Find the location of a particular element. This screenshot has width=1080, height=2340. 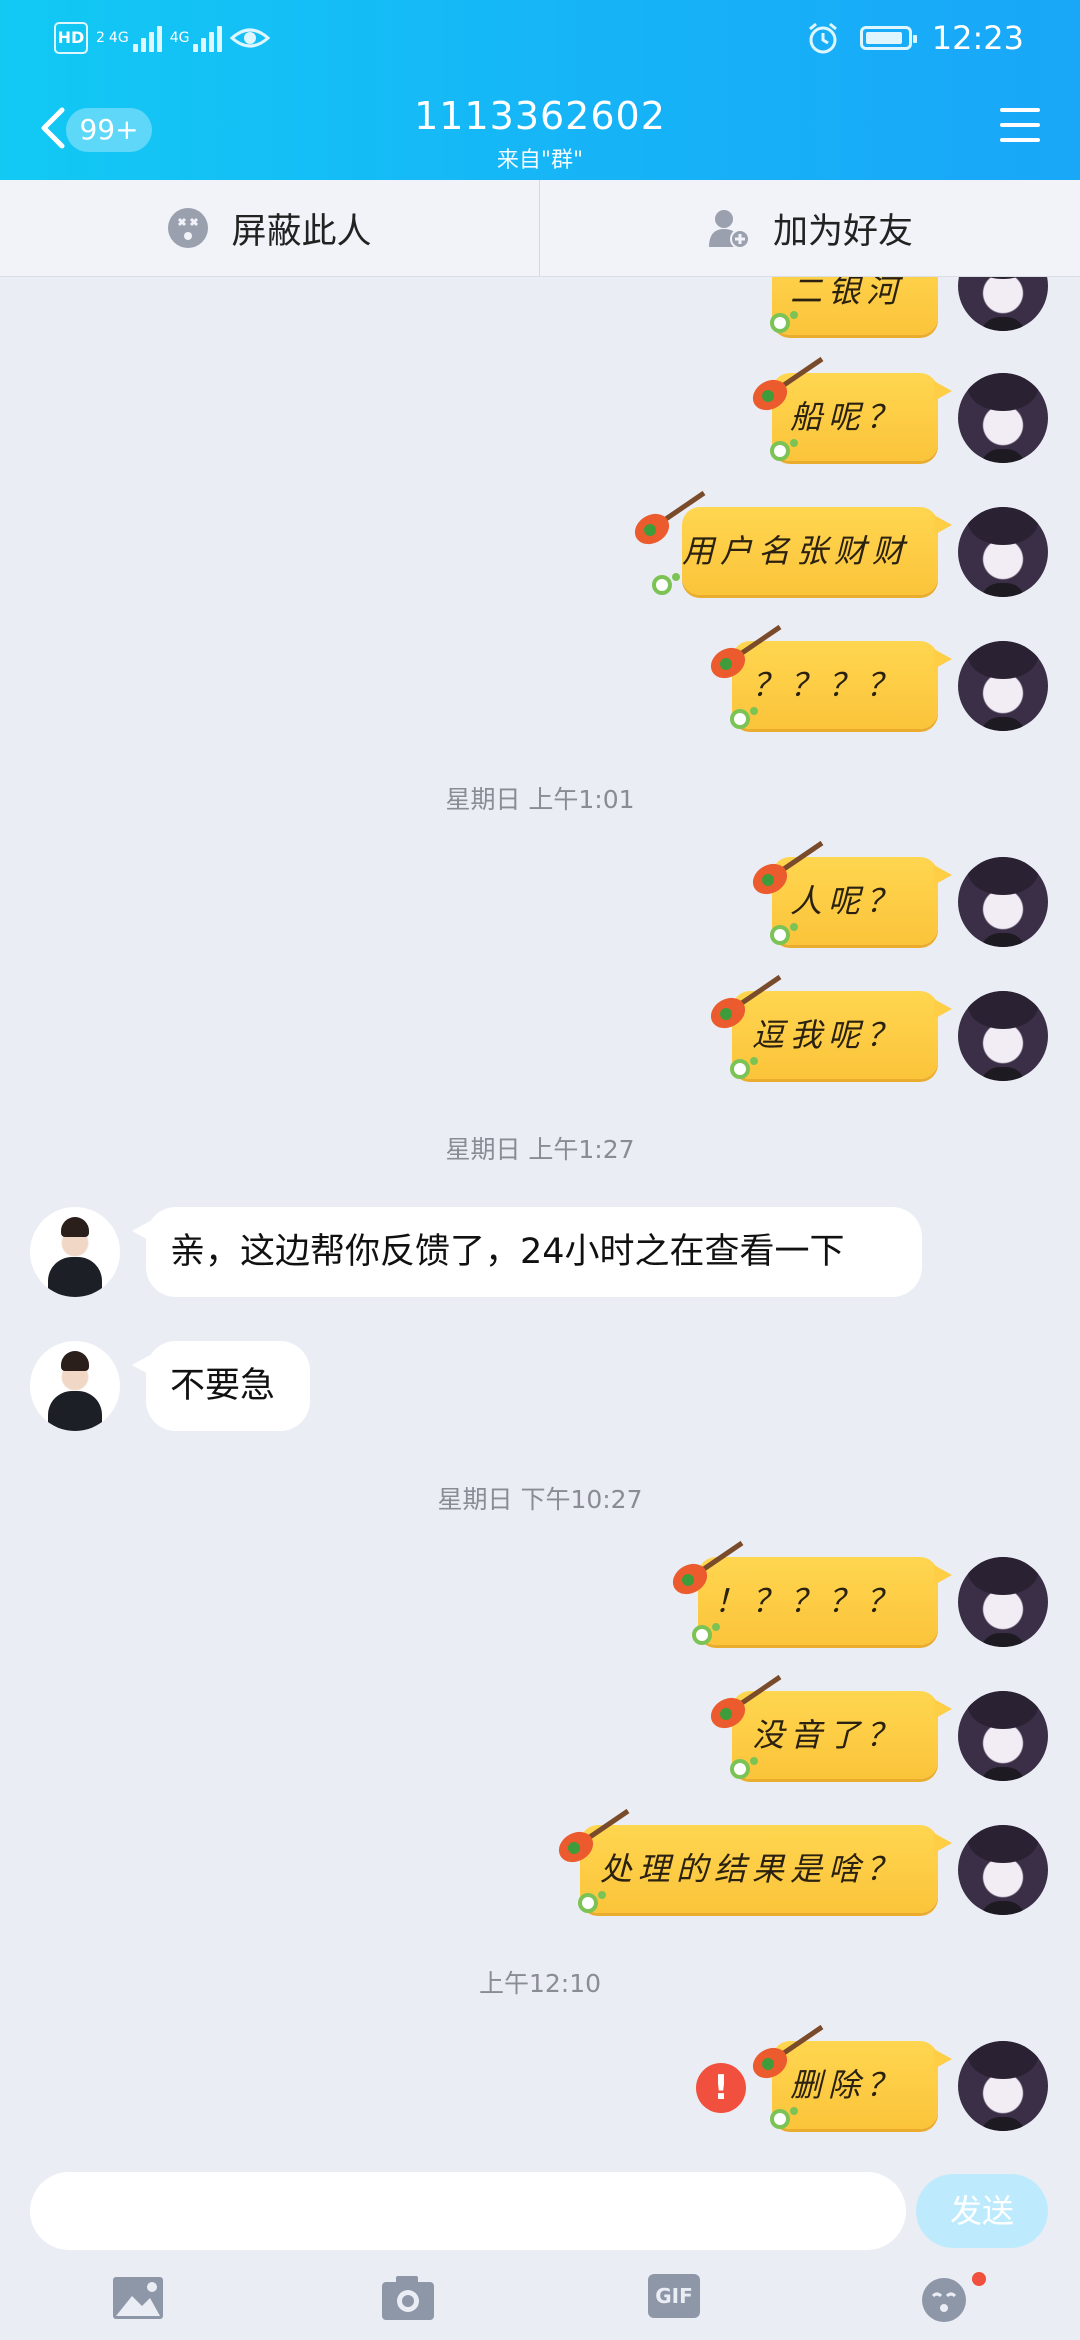

stranger-action-bar: 屏蔽此人 加为好友 is located at coordinates (540, 228).